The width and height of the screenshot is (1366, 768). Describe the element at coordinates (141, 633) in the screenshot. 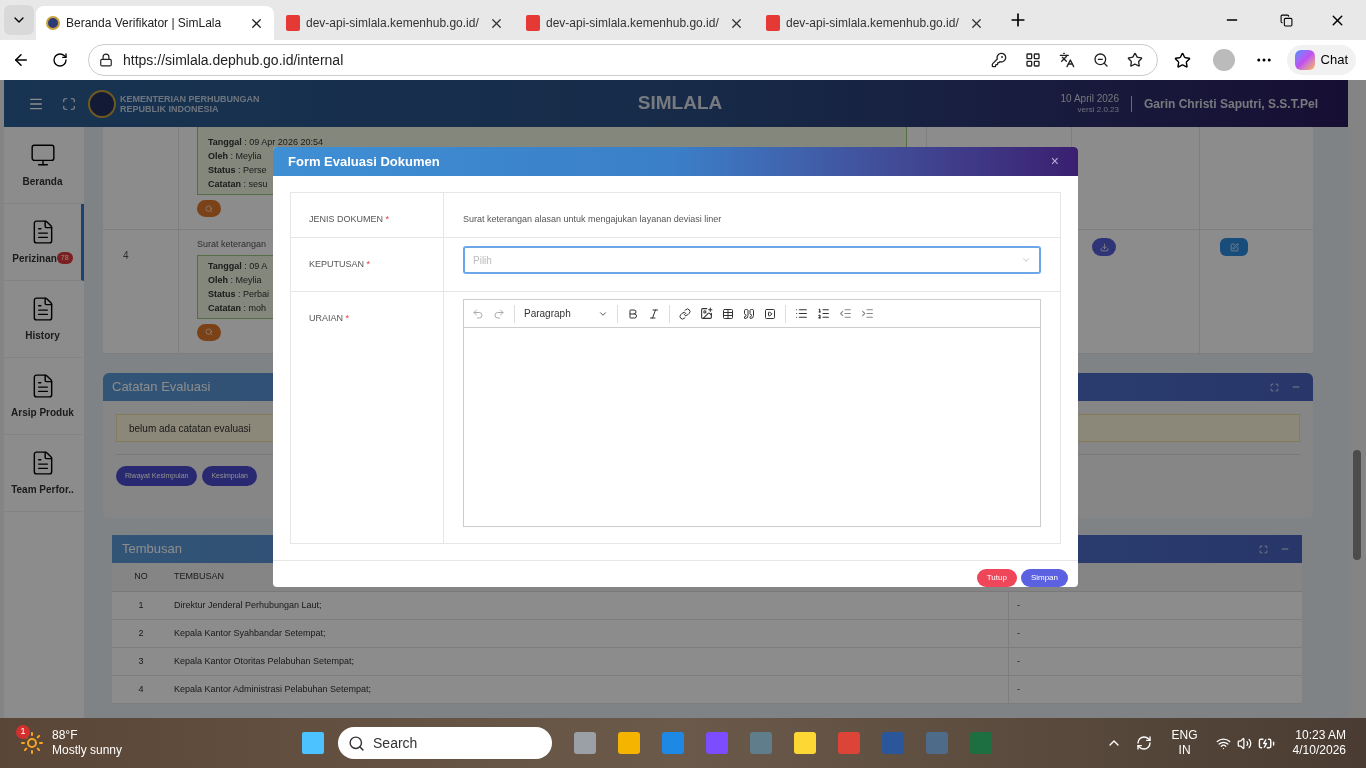

I see `table-cell-text: 2` at that location.